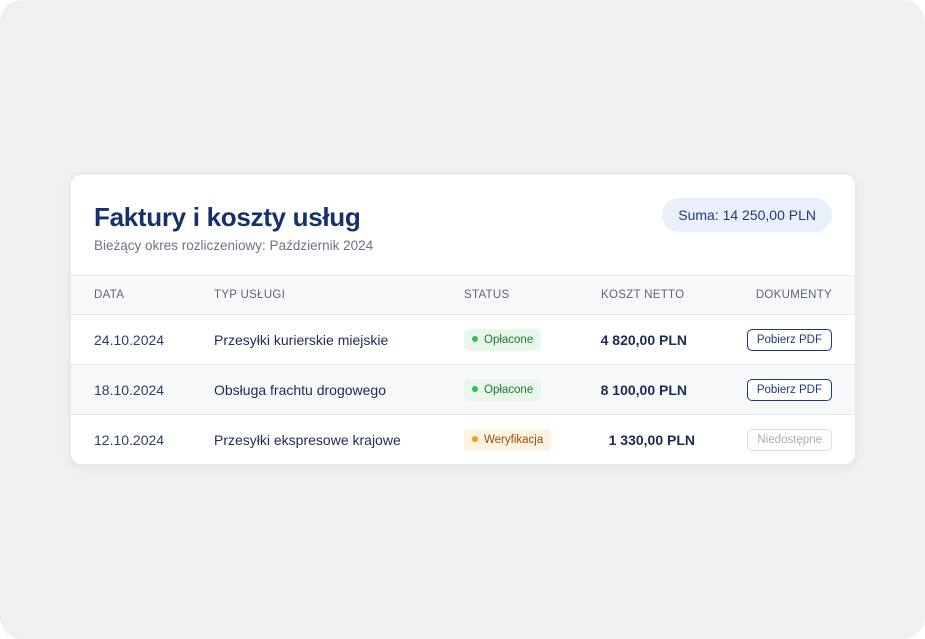  What do you see at coordinates (643, 295) in the screenshot?
I see `column-header-cost: KOSZT NETTO` at bounding box center [643, 295].